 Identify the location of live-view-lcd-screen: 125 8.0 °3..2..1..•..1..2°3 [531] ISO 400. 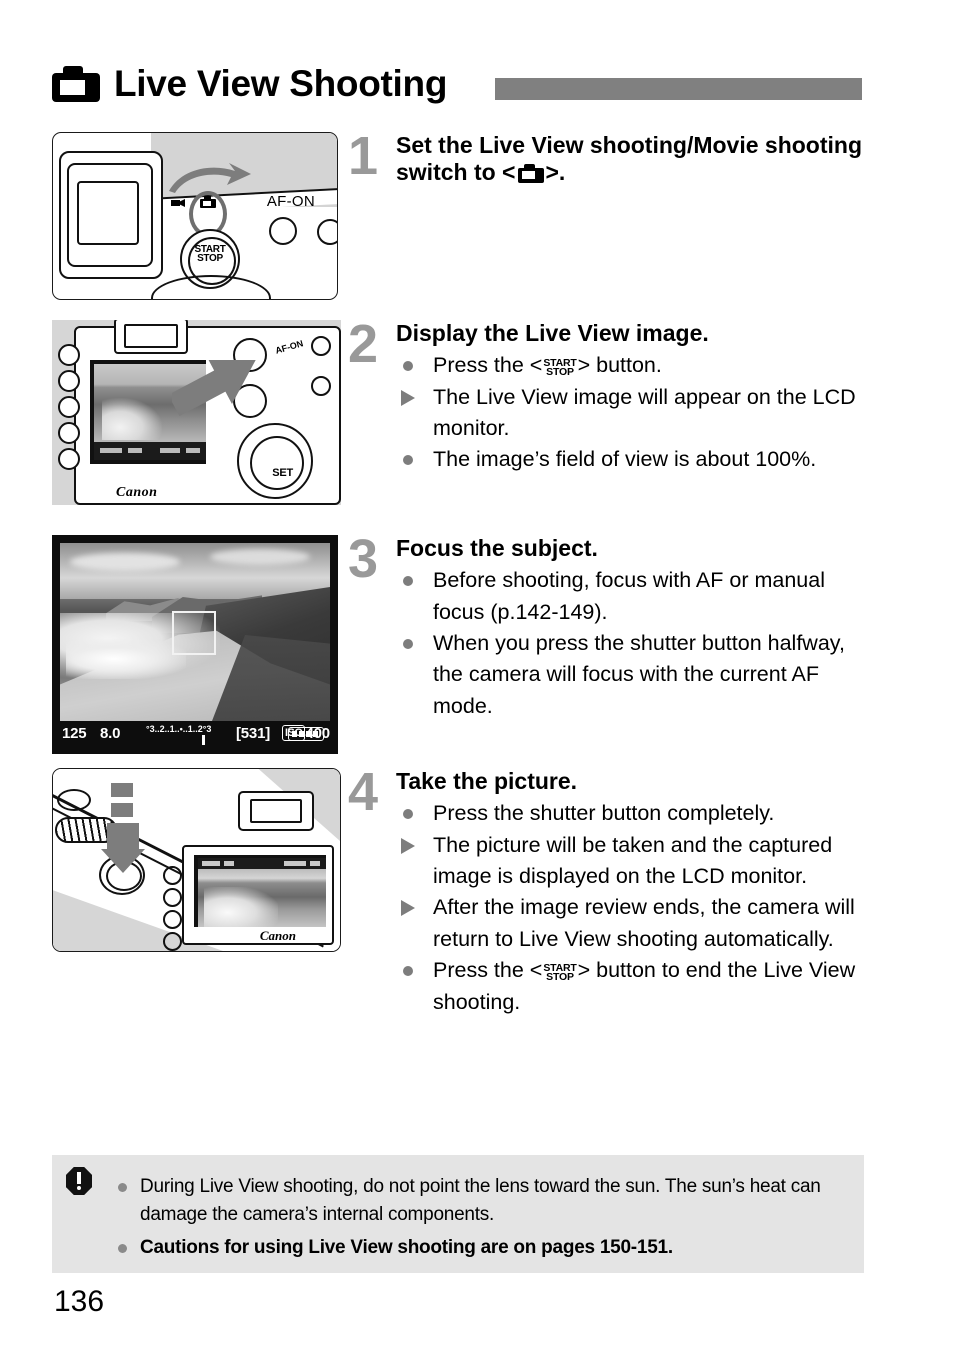
(195, 644).